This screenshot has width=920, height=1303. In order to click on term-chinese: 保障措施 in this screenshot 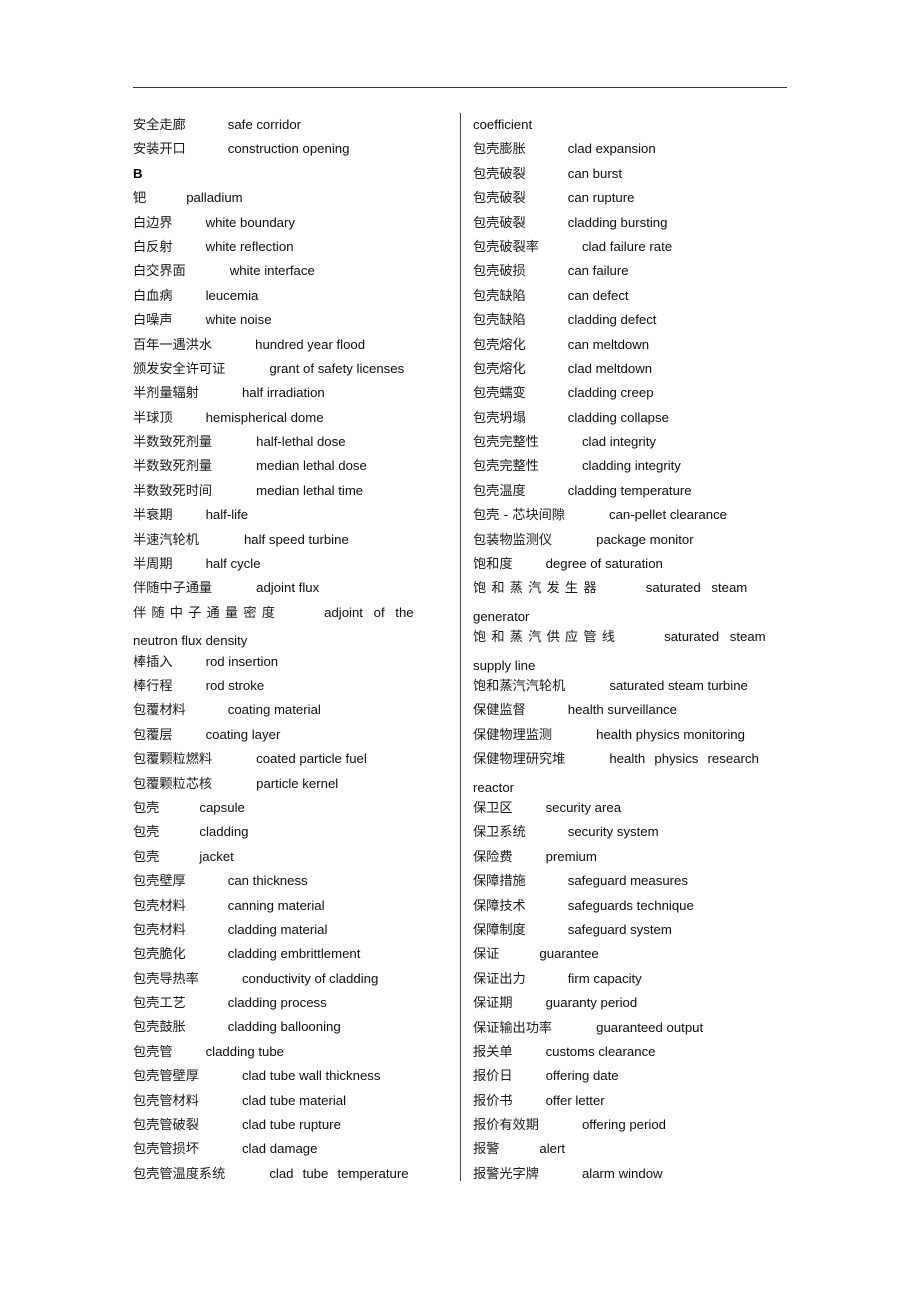, I will do `click(499, 882)`.